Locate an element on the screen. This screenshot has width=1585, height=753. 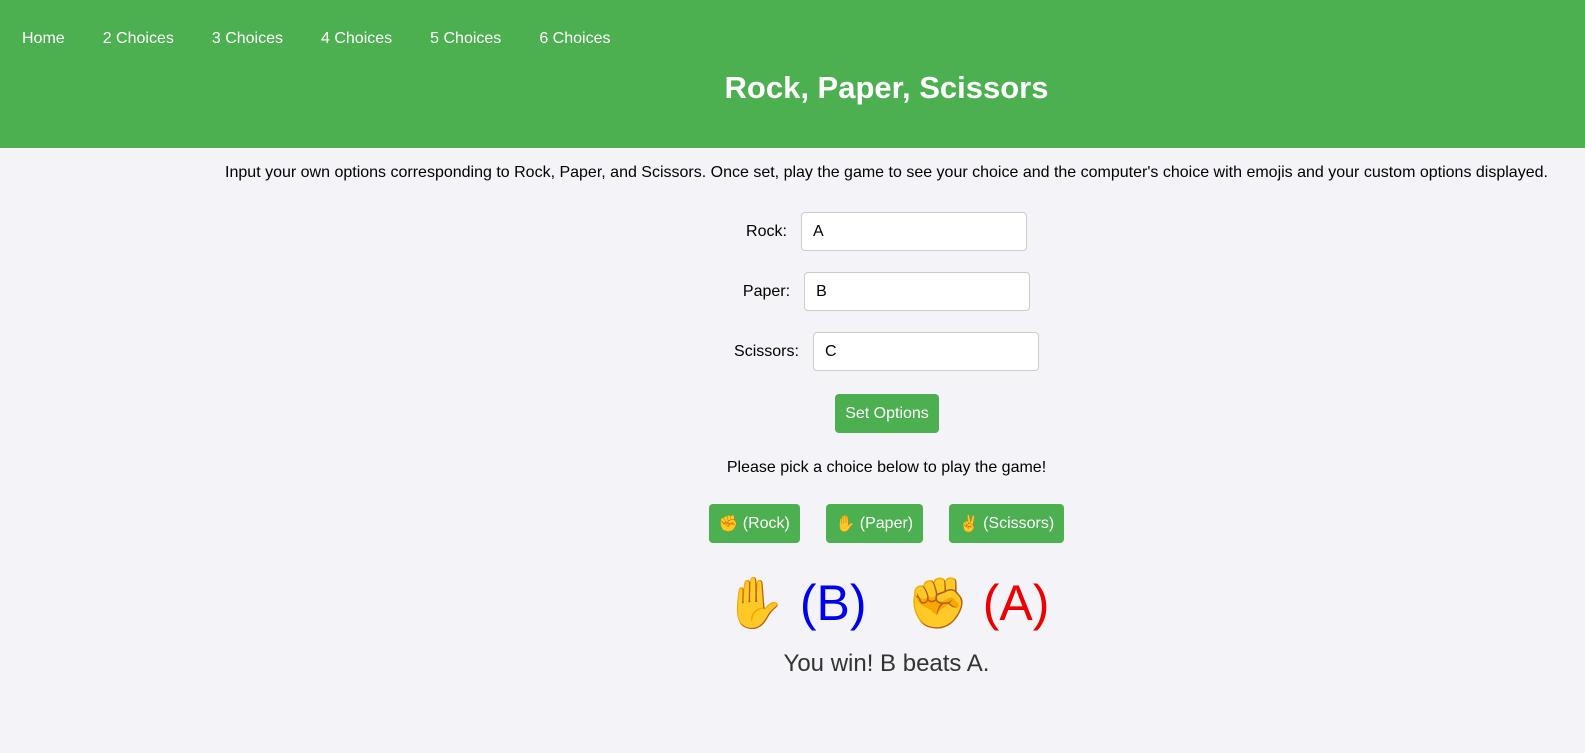
paper-choice-label: (Paper) is located at coordinates (886, 523).